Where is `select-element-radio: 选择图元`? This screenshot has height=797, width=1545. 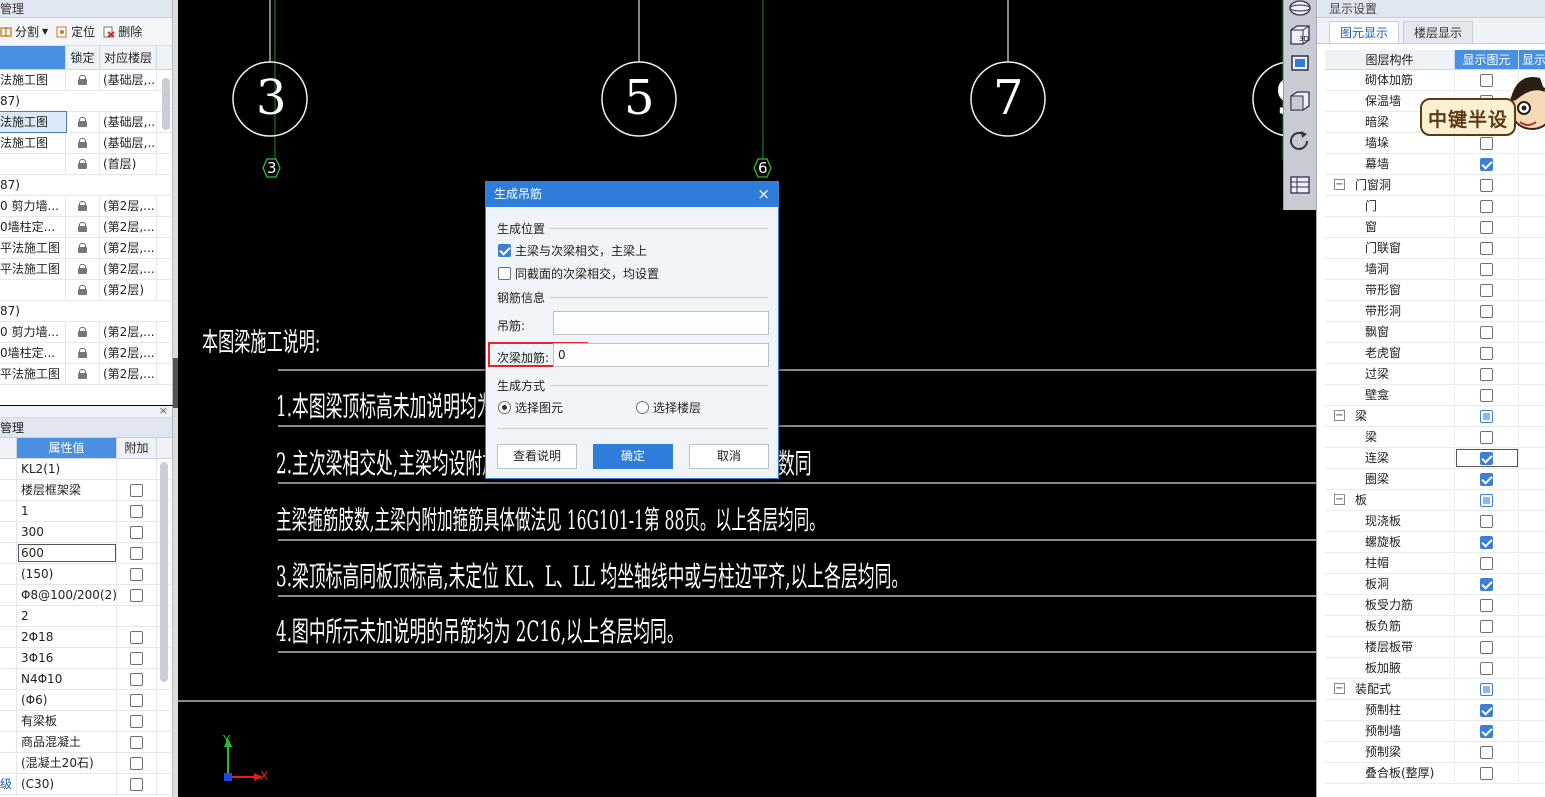
select-element-radio: 选择图元 is located at coordinates (530, 407).